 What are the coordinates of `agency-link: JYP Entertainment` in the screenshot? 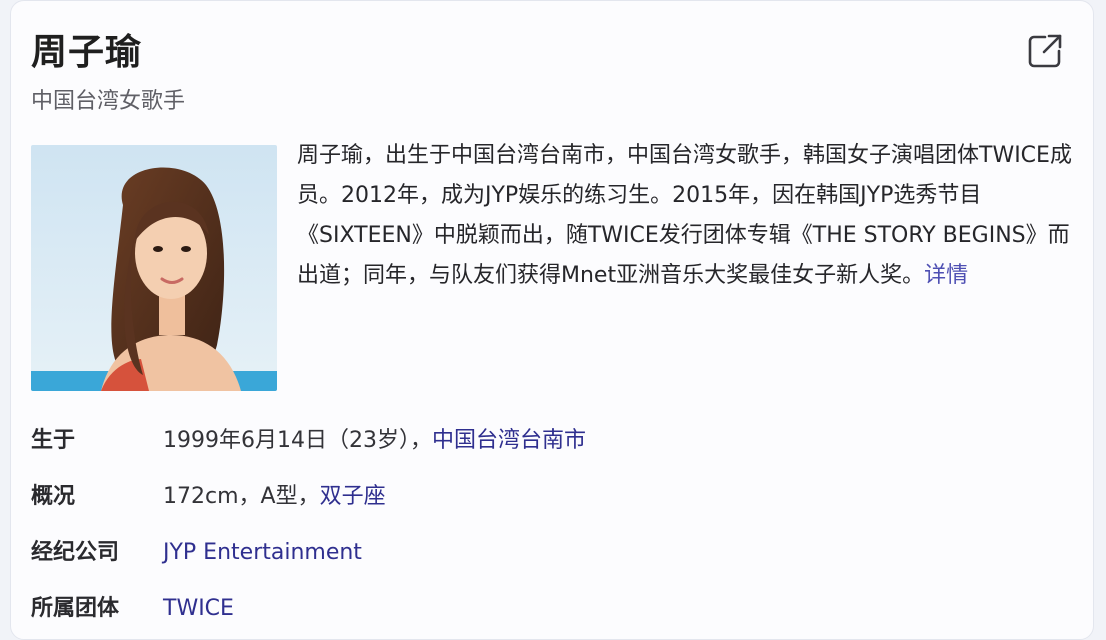 It's located at (262, 552).